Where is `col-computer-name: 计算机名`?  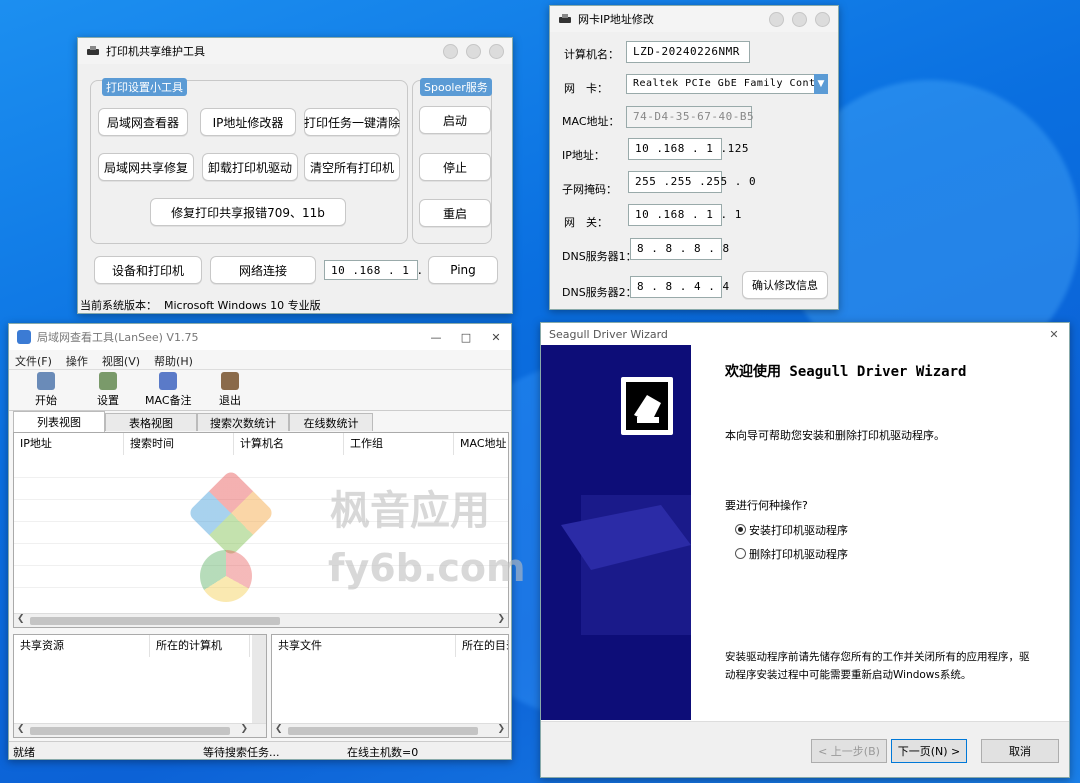 col-computer-name: 计算机名 is located at coordinates (289, 444).